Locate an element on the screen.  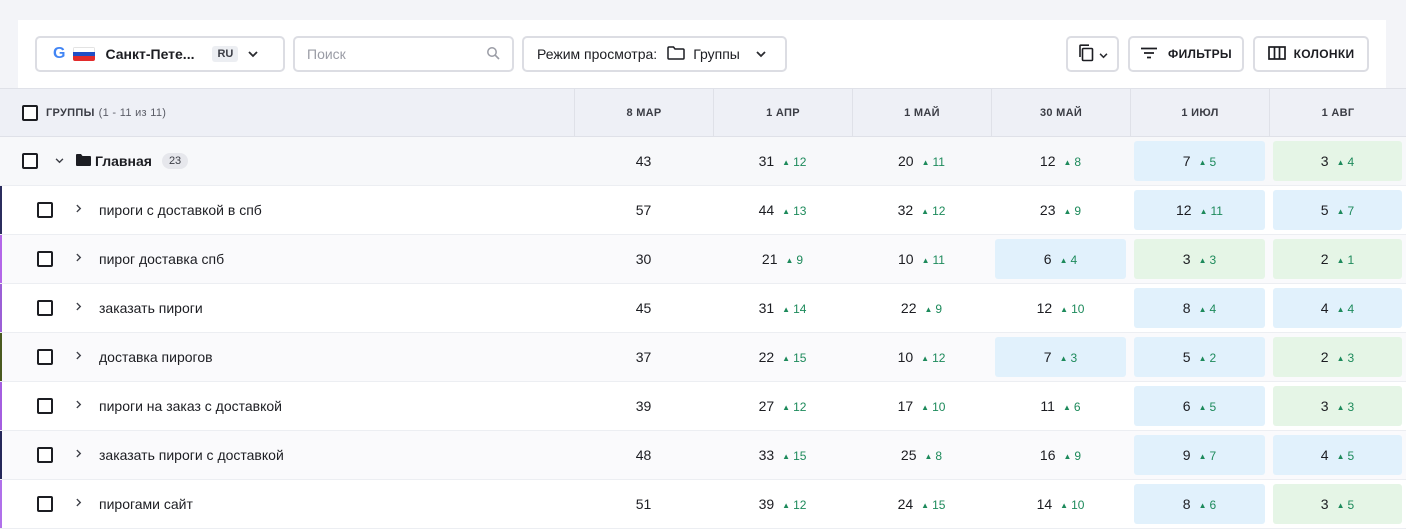
cell-content: 5 ▲ 7 is located at coordinates (1337, 210).